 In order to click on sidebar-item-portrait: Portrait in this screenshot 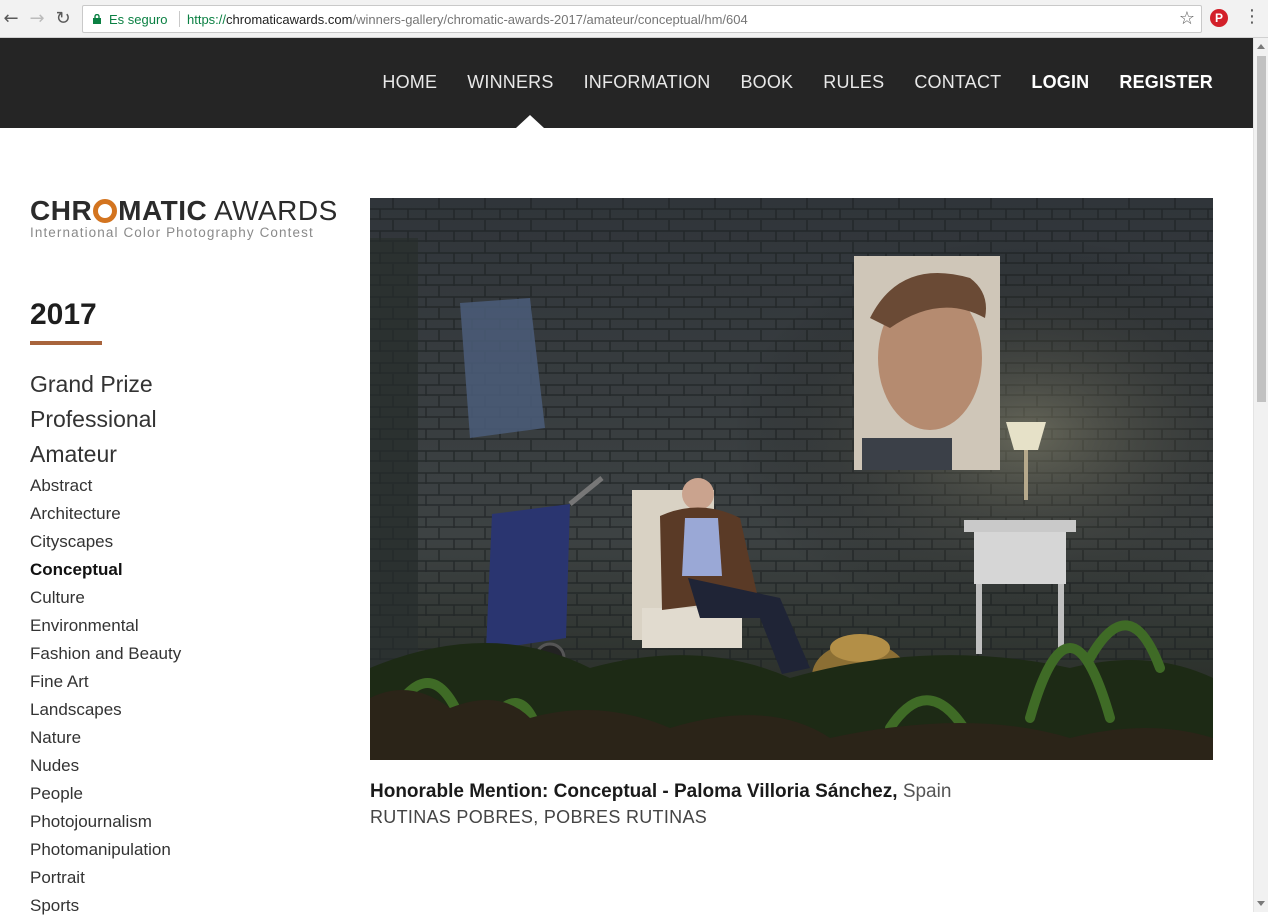, I will do `click(105, 880)`.